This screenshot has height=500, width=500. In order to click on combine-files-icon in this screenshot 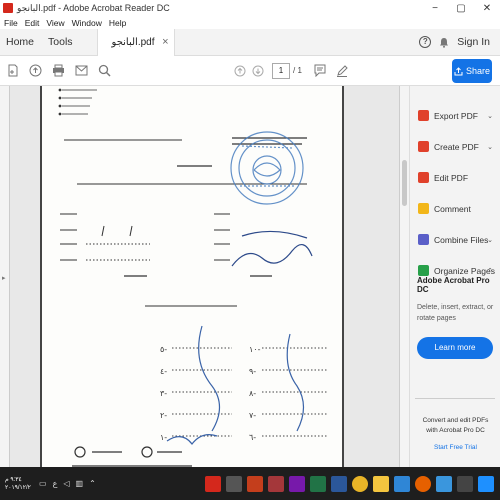, I will do `click(423, 239)`.